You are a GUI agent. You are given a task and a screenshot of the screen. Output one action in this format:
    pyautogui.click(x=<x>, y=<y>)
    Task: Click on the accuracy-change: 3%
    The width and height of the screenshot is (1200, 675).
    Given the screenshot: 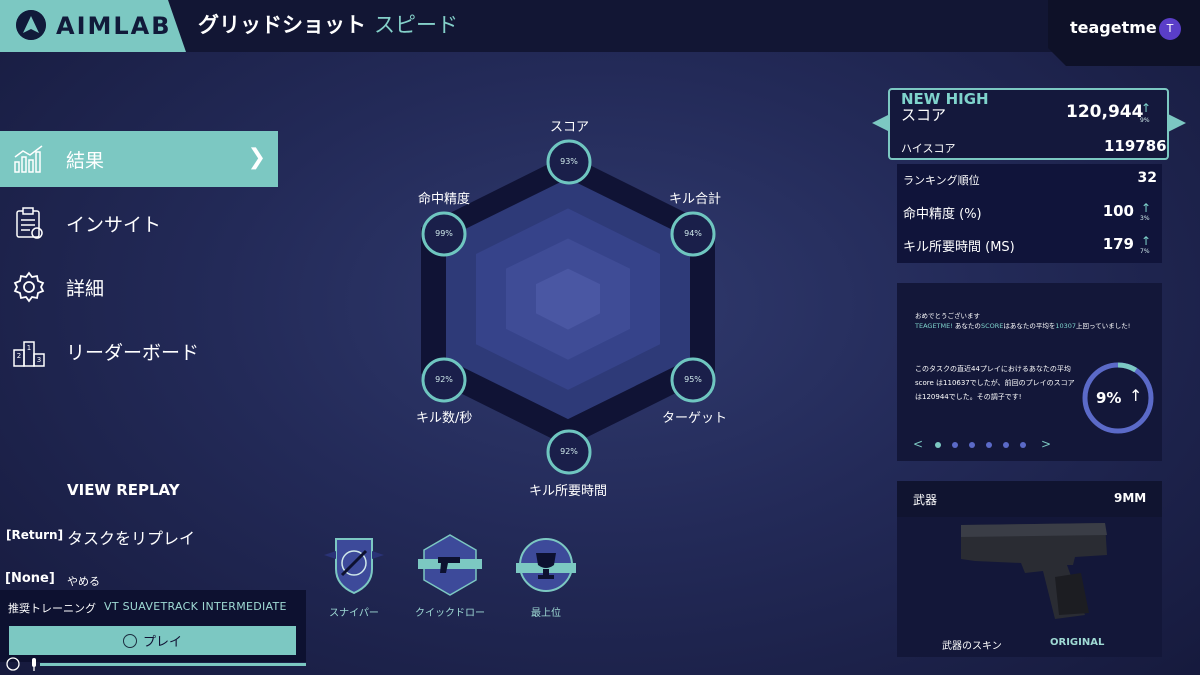 What is the action you would take?
    pyautogui.click(x=1145, y=218)
    